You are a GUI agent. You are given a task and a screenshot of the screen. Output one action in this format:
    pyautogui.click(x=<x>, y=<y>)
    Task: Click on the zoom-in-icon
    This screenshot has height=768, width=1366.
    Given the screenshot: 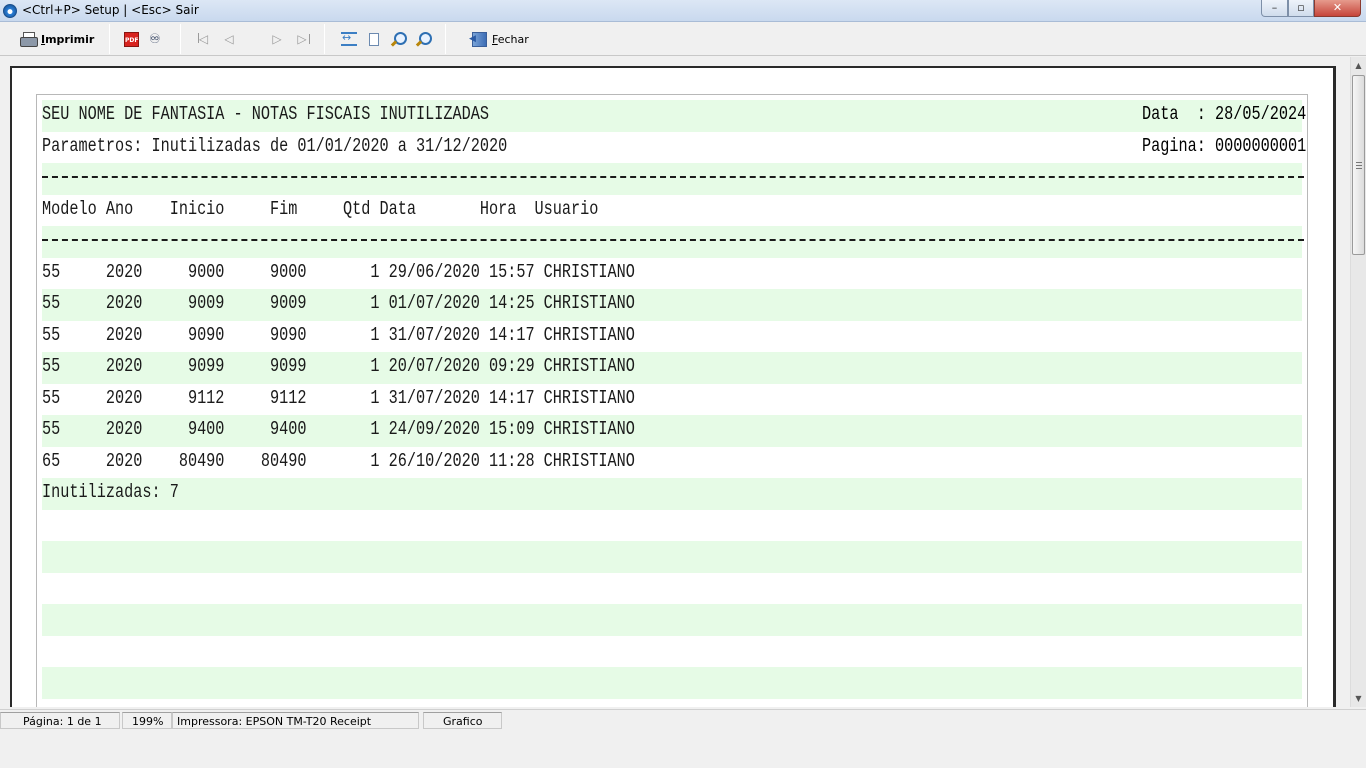 What is the action you would take?
    pyautogui.click(x=398, y=39)
    